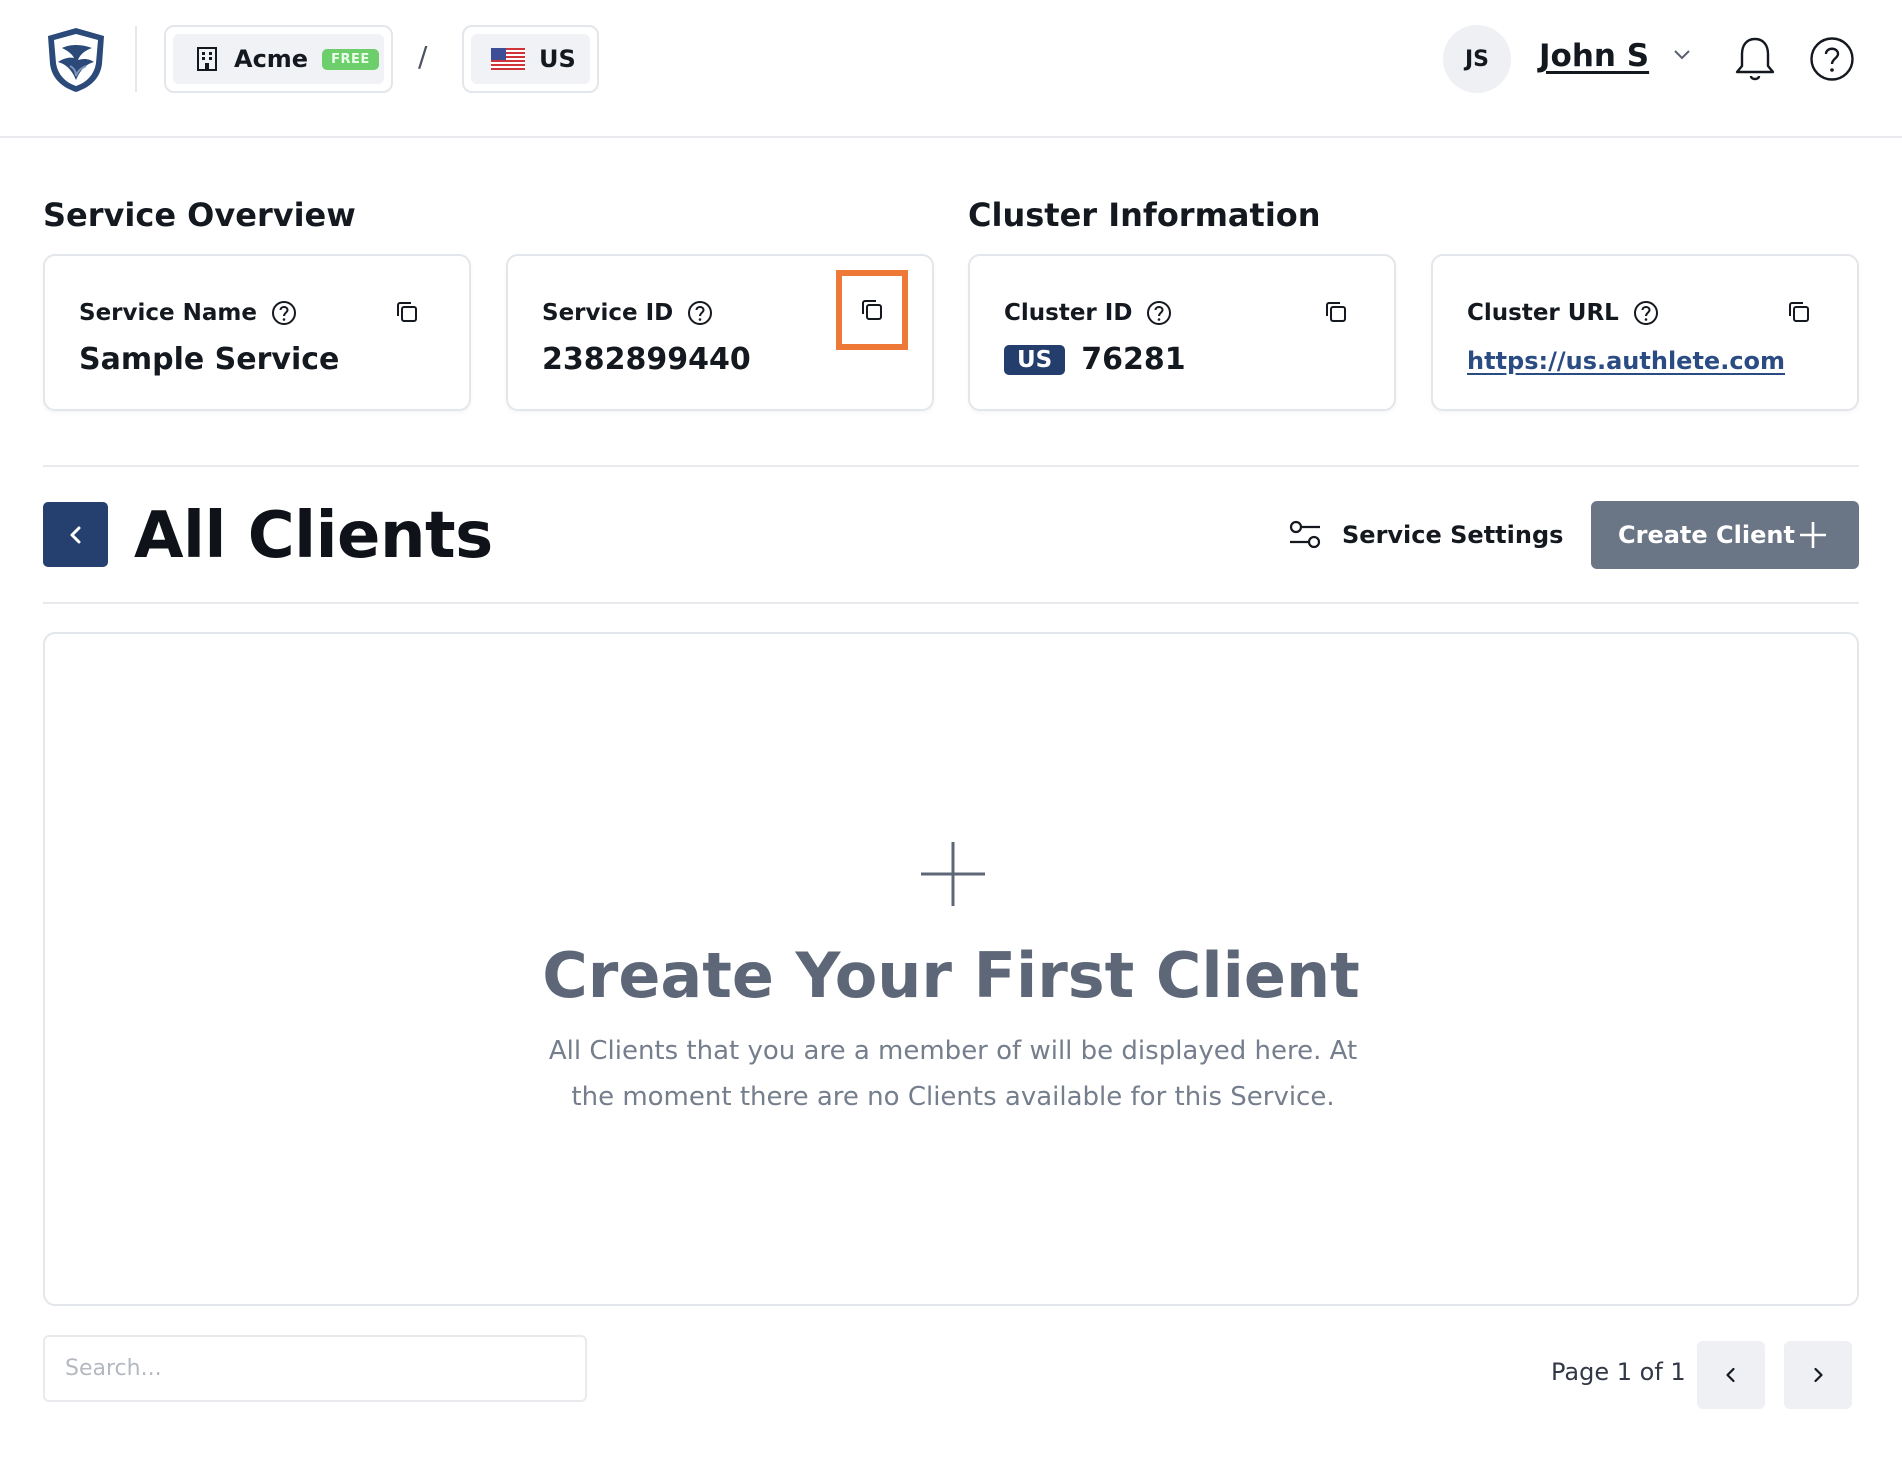 The width and height of the screenshot is (1902, 1458). I want to click on cluster-url-card: Cluster URL https://us.authlete.com, so click(1645, 332).